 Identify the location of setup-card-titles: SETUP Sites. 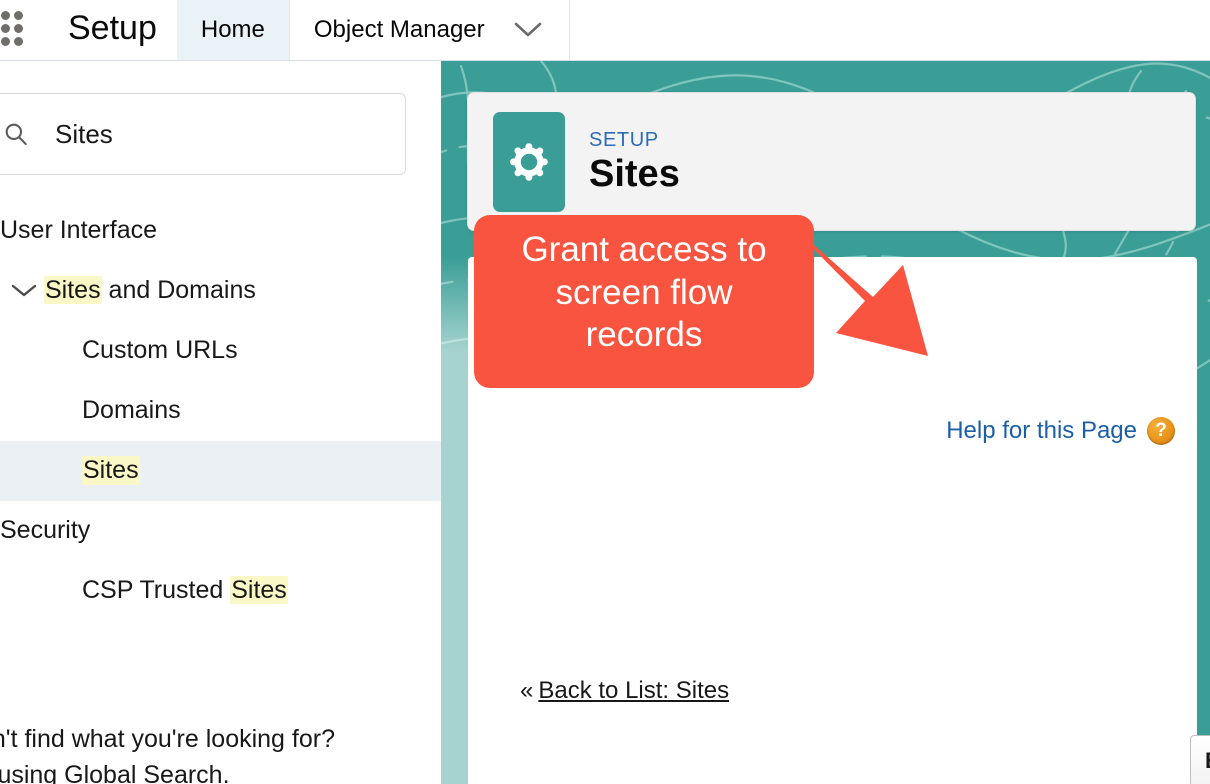
(634, 162).